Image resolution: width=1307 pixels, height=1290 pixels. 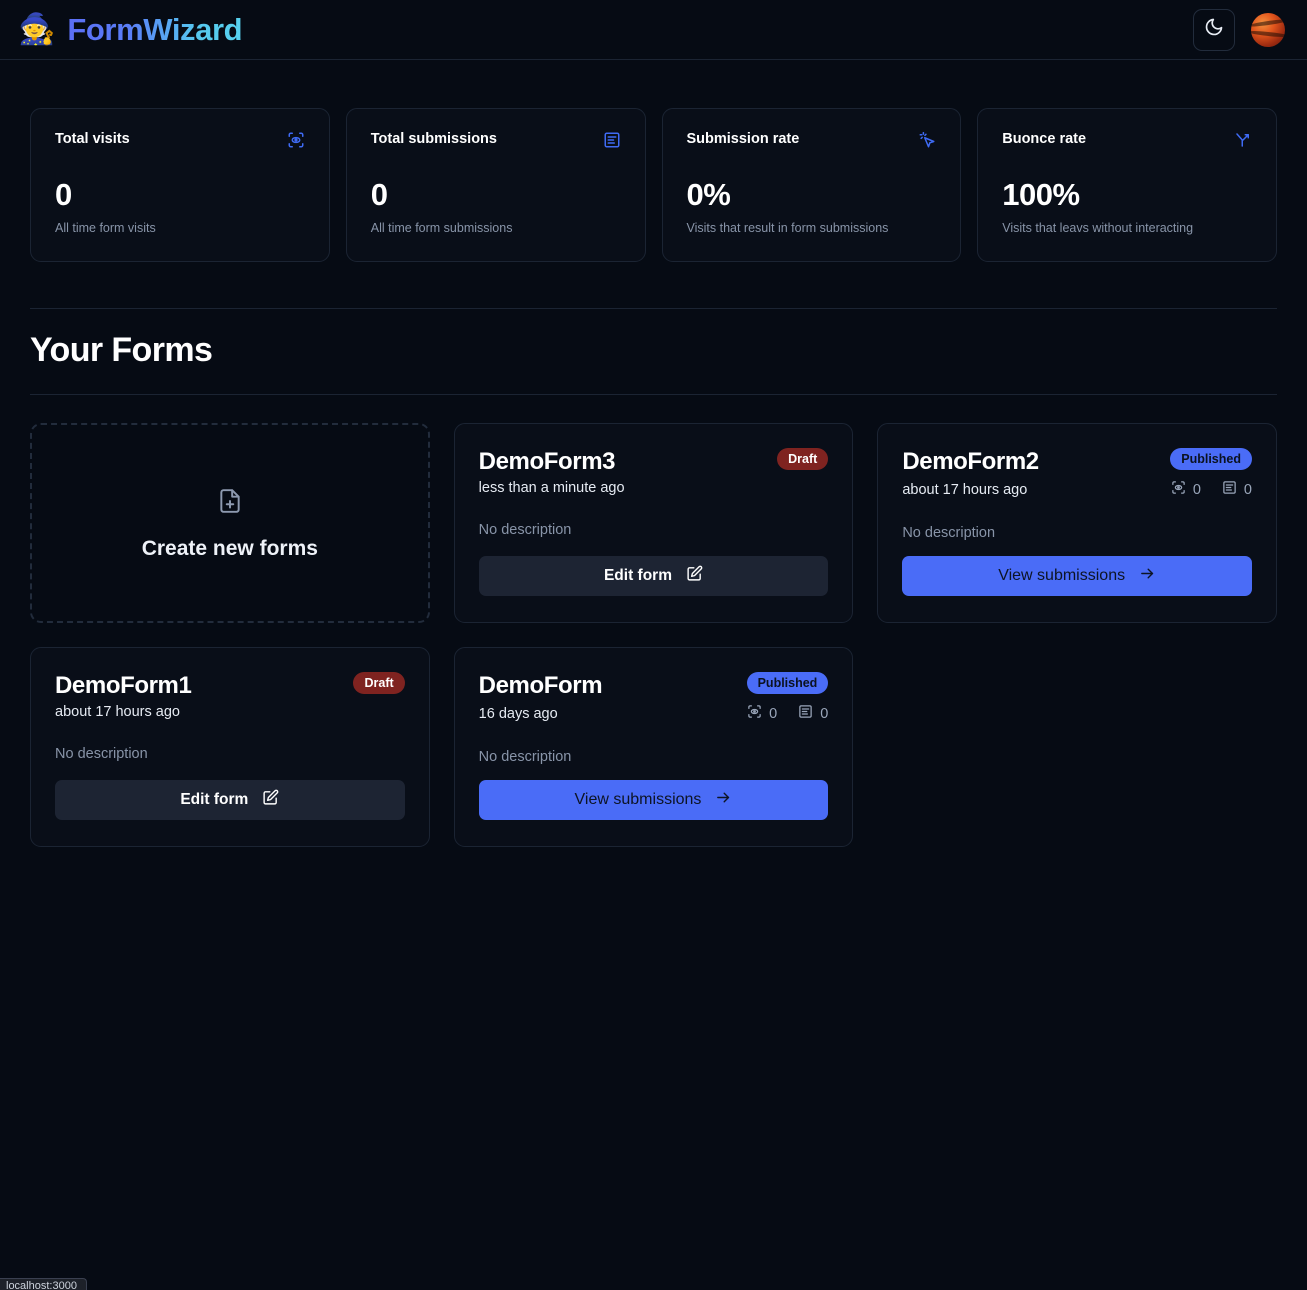 What do you see at coordinates (812, 140) in the screenshot?
I see `stat-header: Submission rate` at bounding box center [812, 140].